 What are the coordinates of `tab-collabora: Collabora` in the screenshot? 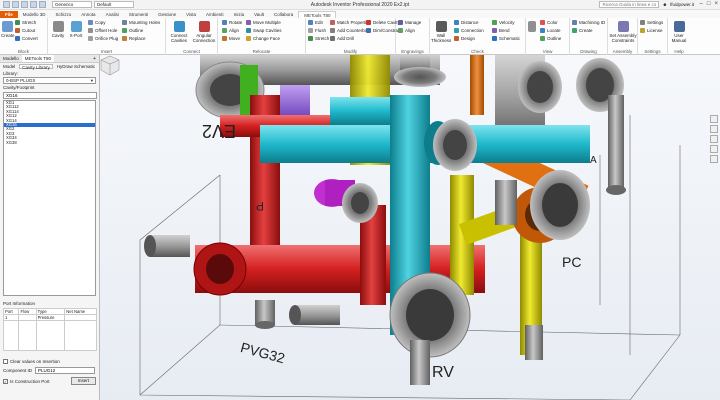 It's located at (283, 14).